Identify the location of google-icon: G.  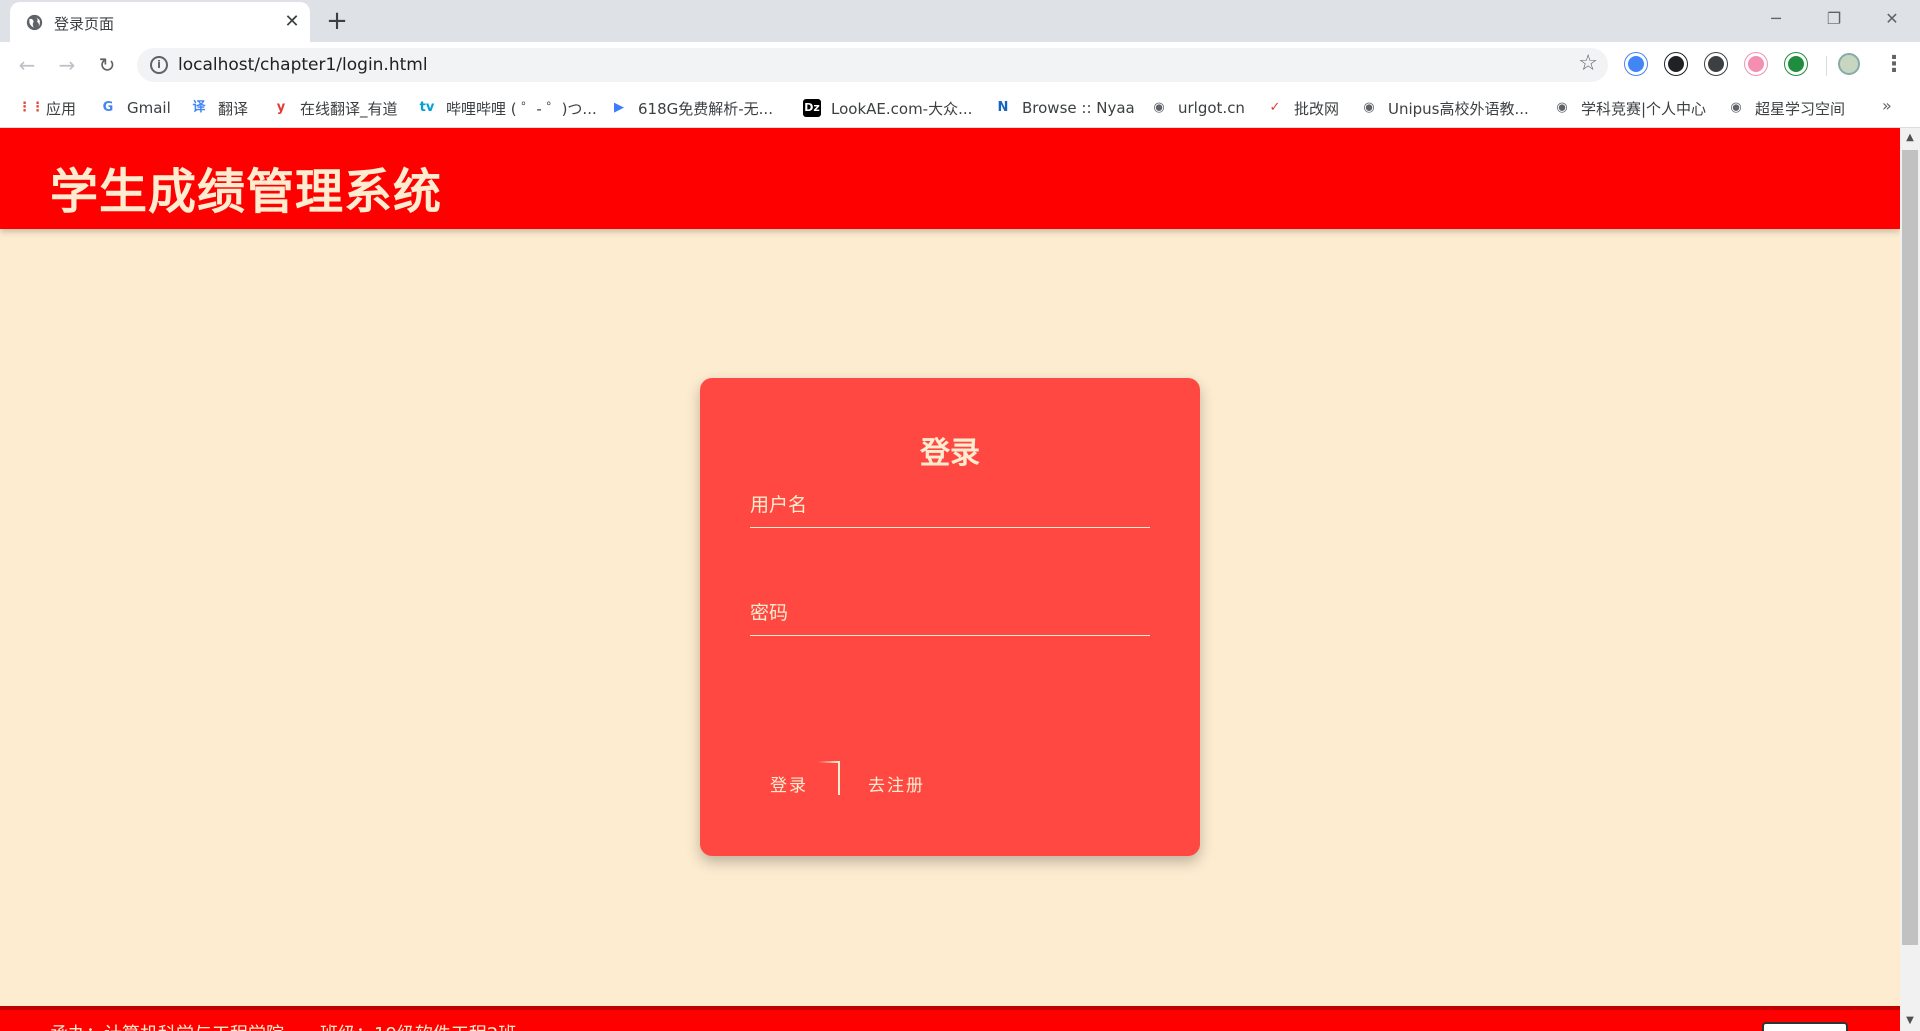
(108, 107).